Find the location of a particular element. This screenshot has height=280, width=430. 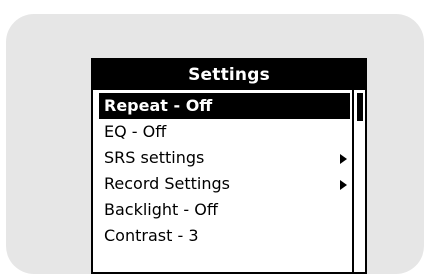

menu-item-label: Backlight - Off is located at coordinates (161, 209).